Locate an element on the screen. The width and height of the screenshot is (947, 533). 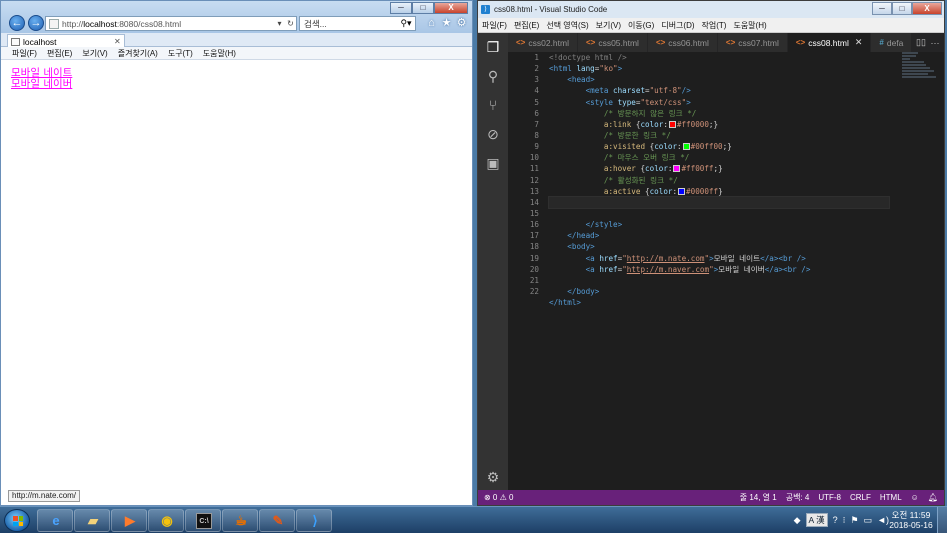
tab-label: css05.html is located at coordinates (618, 42).